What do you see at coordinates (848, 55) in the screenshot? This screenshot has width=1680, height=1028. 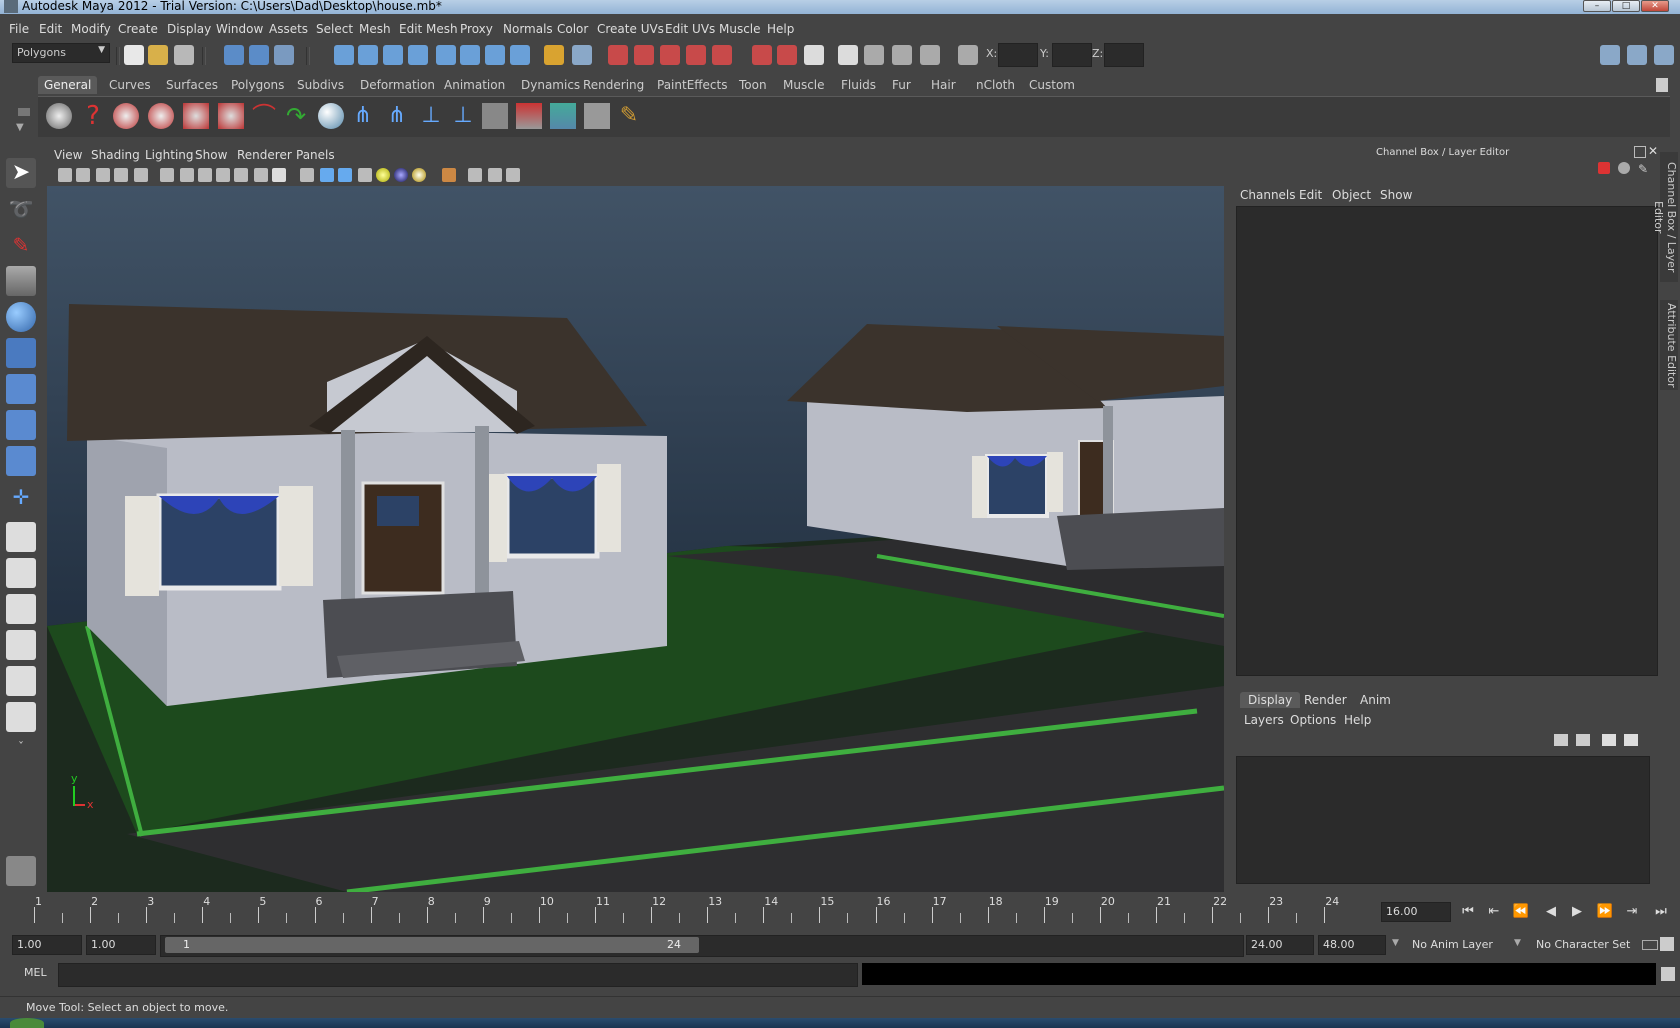 I see `attribute-editor-icon` at bounding box center [848, 55].